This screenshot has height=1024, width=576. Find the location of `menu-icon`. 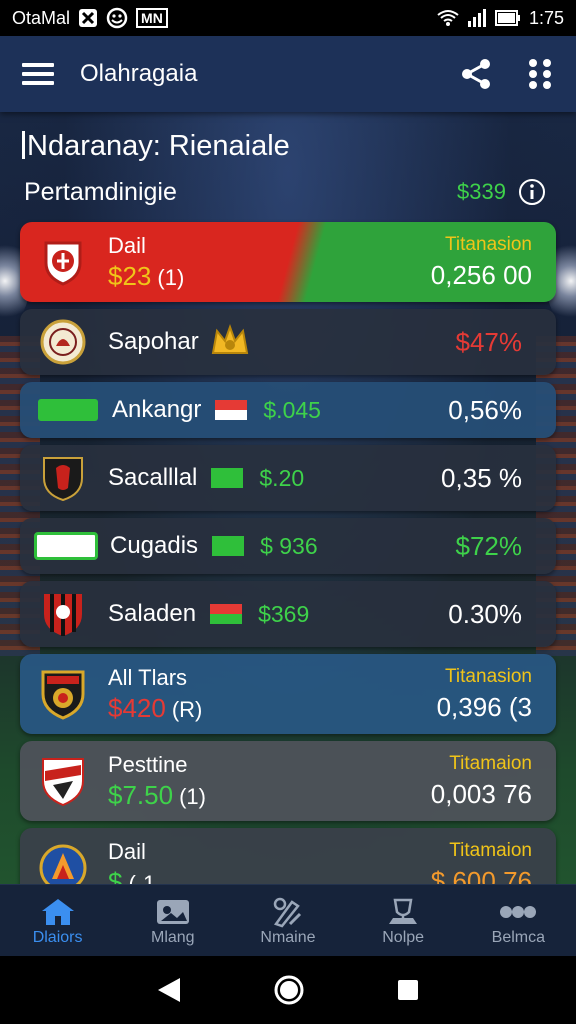

menu-icon is located at coordinates (38, 74).